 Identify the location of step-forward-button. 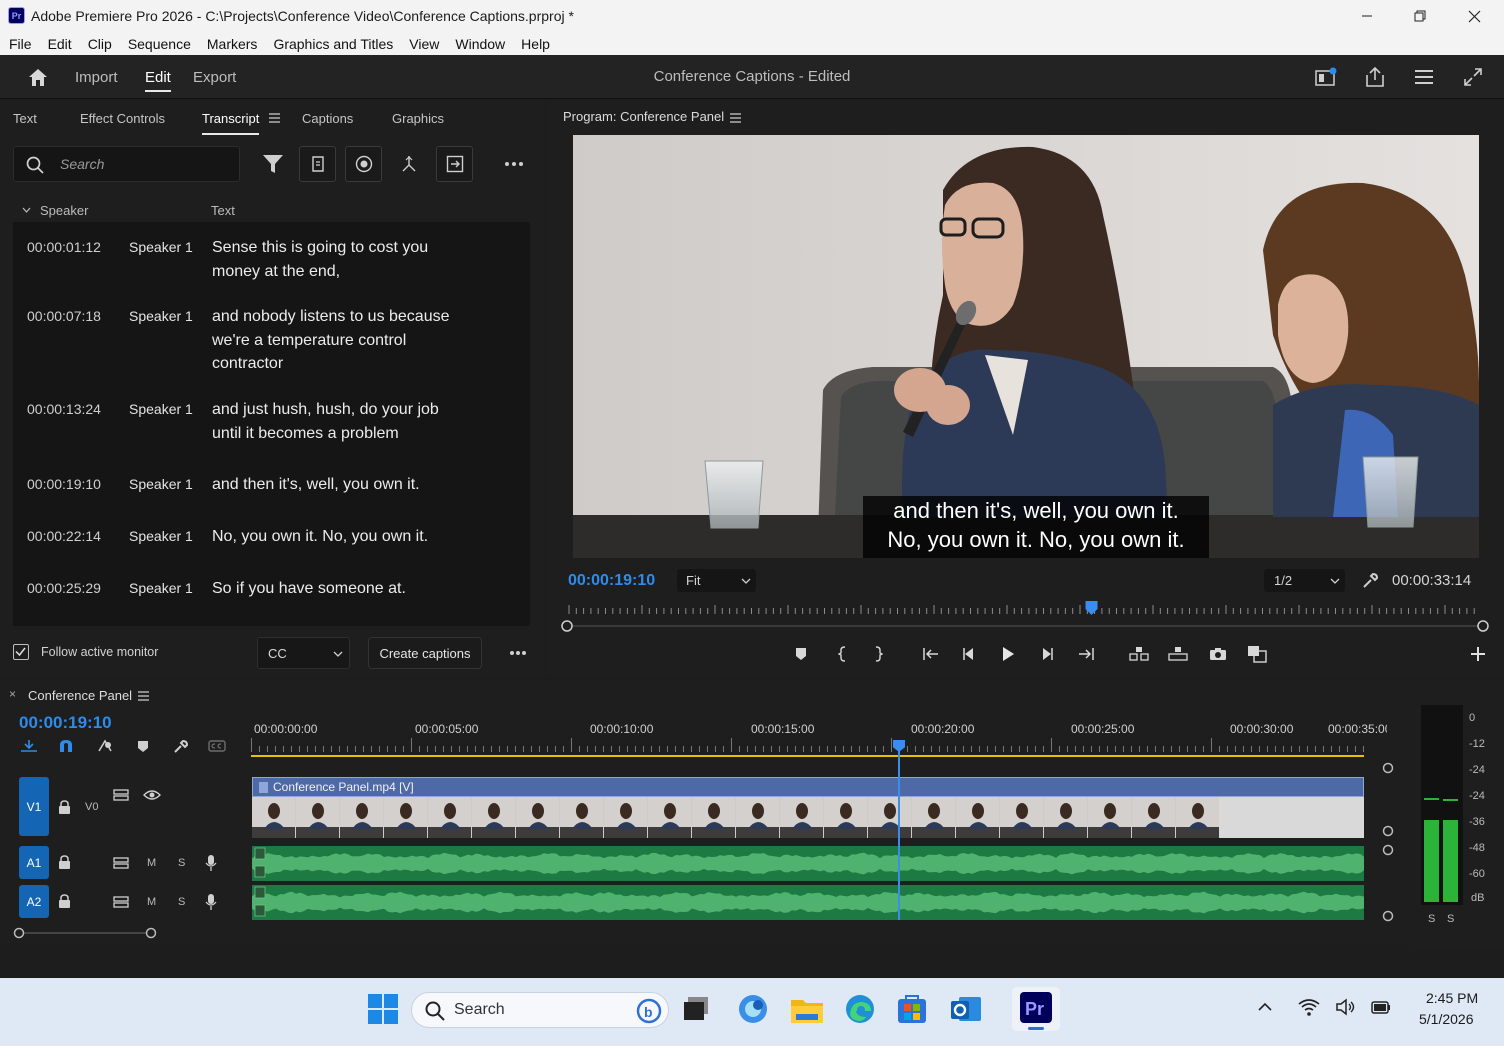
(1047, 654).